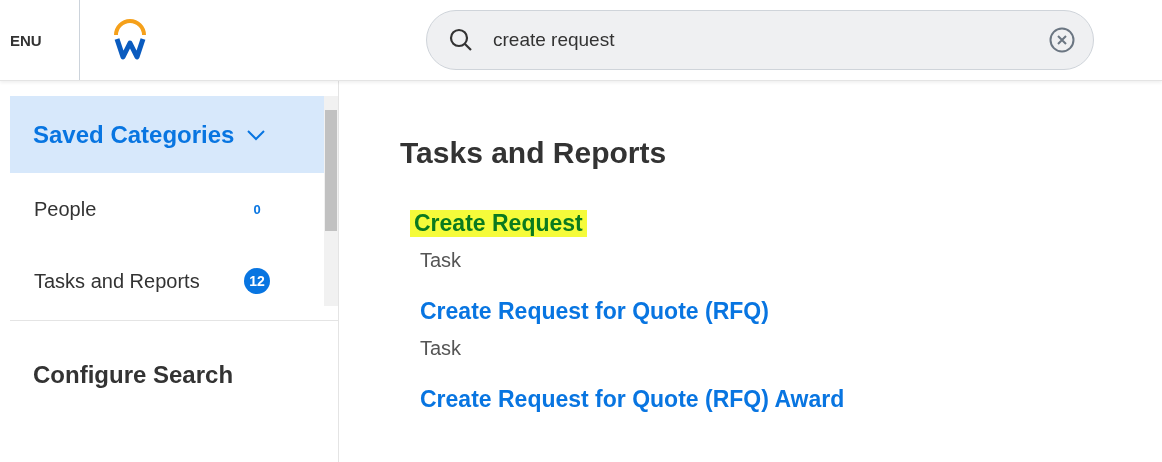  Describe the element at coordinates (185, 375) in the screenshot. I see `configure-search-link: Configure Search` at that location.